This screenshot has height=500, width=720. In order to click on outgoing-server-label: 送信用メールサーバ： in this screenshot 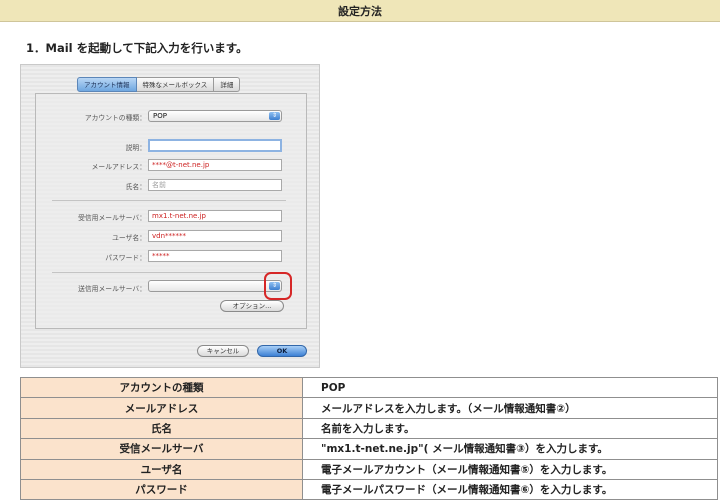, I will do `click(112, 289)`.